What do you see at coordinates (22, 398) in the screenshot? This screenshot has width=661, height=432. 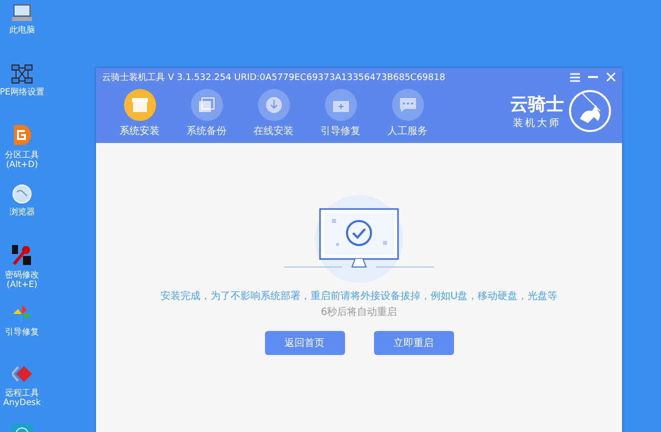 I see `desktop-icon-label: 远程工具 AnyDesk` at bounding box center [22, 398].